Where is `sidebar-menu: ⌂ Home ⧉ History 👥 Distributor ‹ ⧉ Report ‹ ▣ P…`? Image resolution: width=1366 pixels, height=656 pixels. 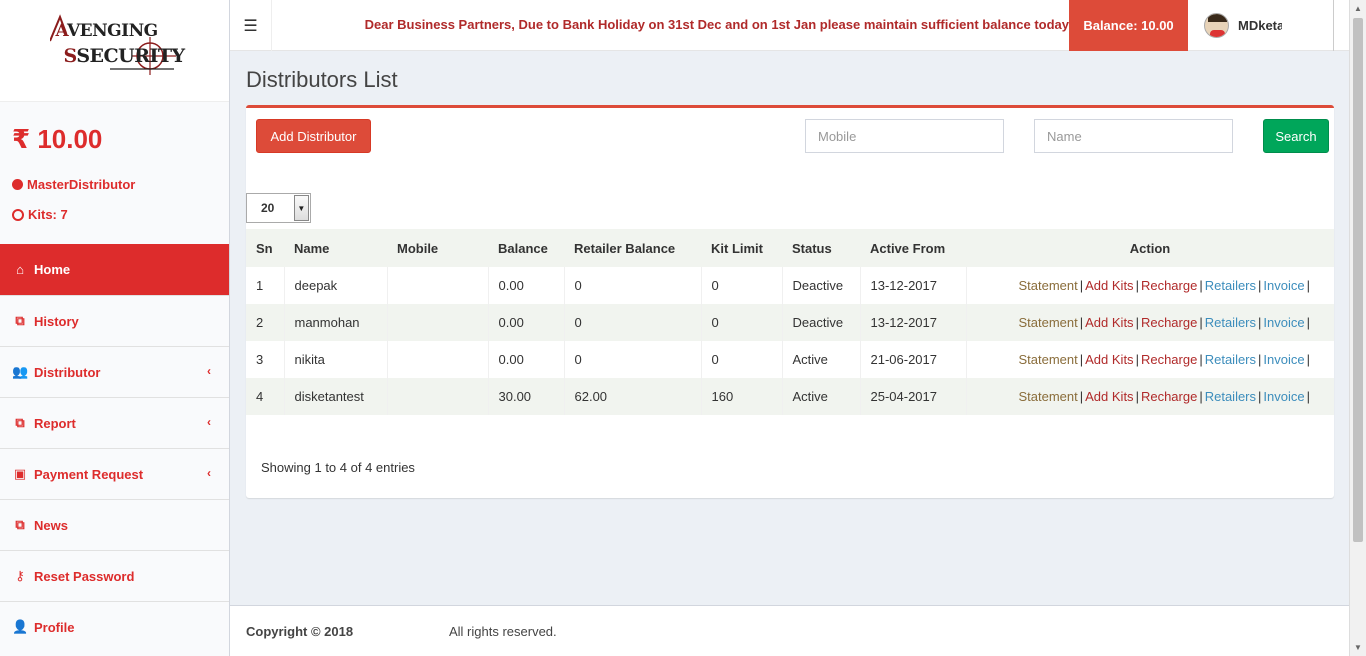
sidebar-menu: ⌂ Home ⧉ History 👥 Distributor ‹ ⧉ Report ‹ ▣ P… is located at coordinates (114, 448).